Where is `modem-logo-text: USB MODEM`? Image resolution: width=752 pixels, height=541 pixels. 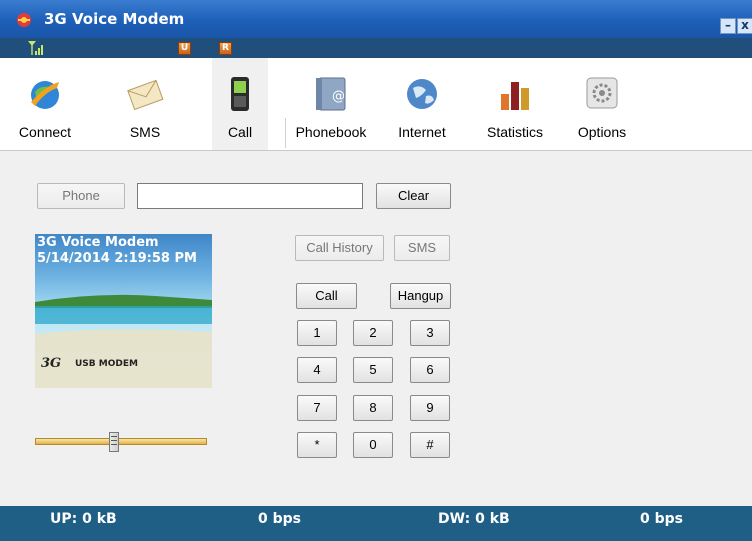
modem-logo-text: USB MODEM is located at coordinates (106, 364).